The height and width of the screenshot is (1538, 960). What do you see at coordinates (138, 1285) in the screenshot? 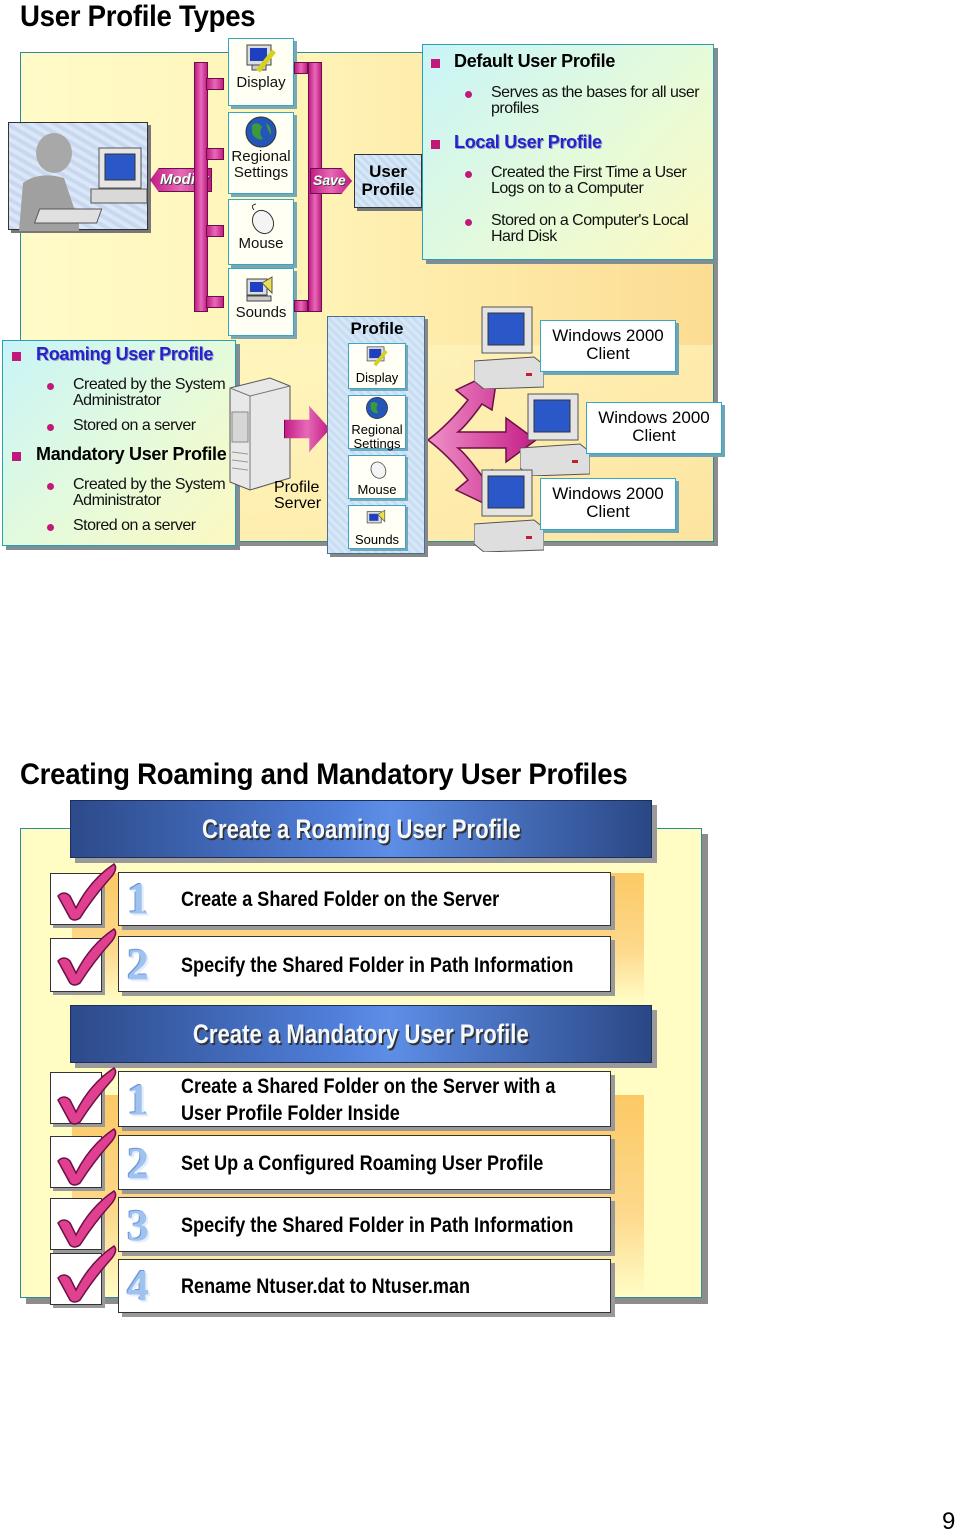
I see `step-number: 4` at bounding box center [138, 1285].